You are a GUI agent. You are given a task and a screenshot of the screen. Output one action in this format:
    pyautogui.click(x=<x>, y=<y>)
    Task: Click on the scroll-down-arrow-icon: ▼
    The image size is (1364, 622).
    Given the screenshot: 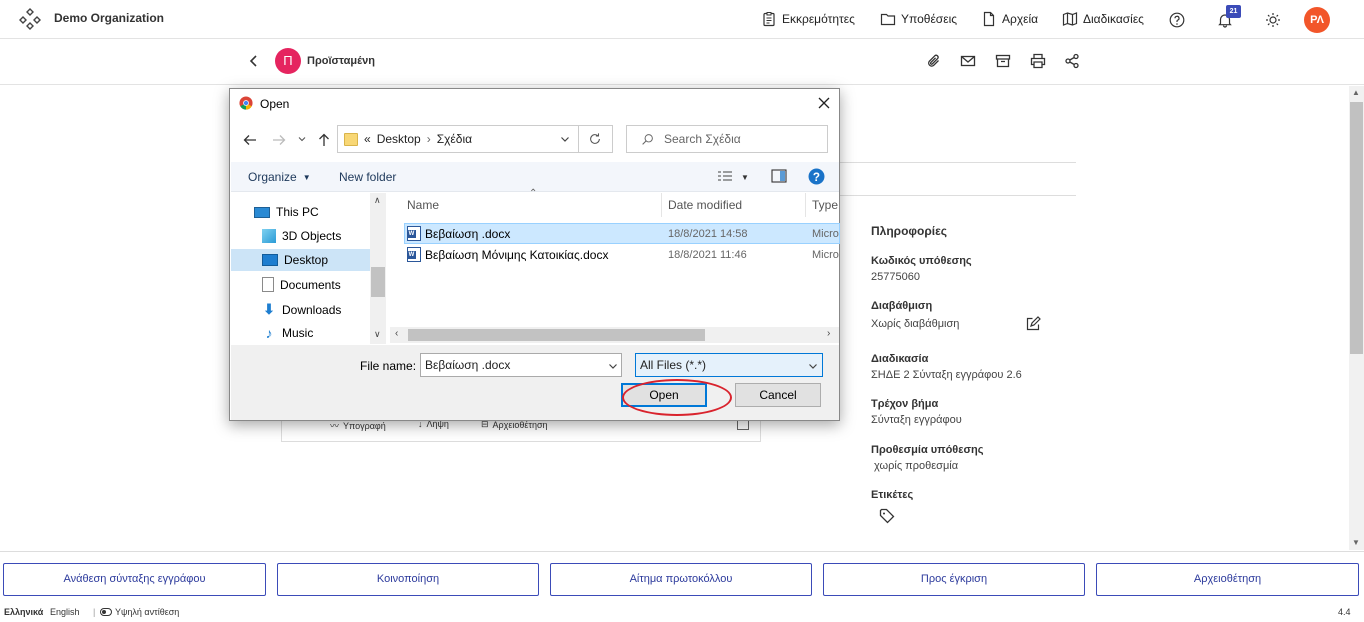 What is the action you would take?
    pyautogui.click(x=1356, y=542)
    